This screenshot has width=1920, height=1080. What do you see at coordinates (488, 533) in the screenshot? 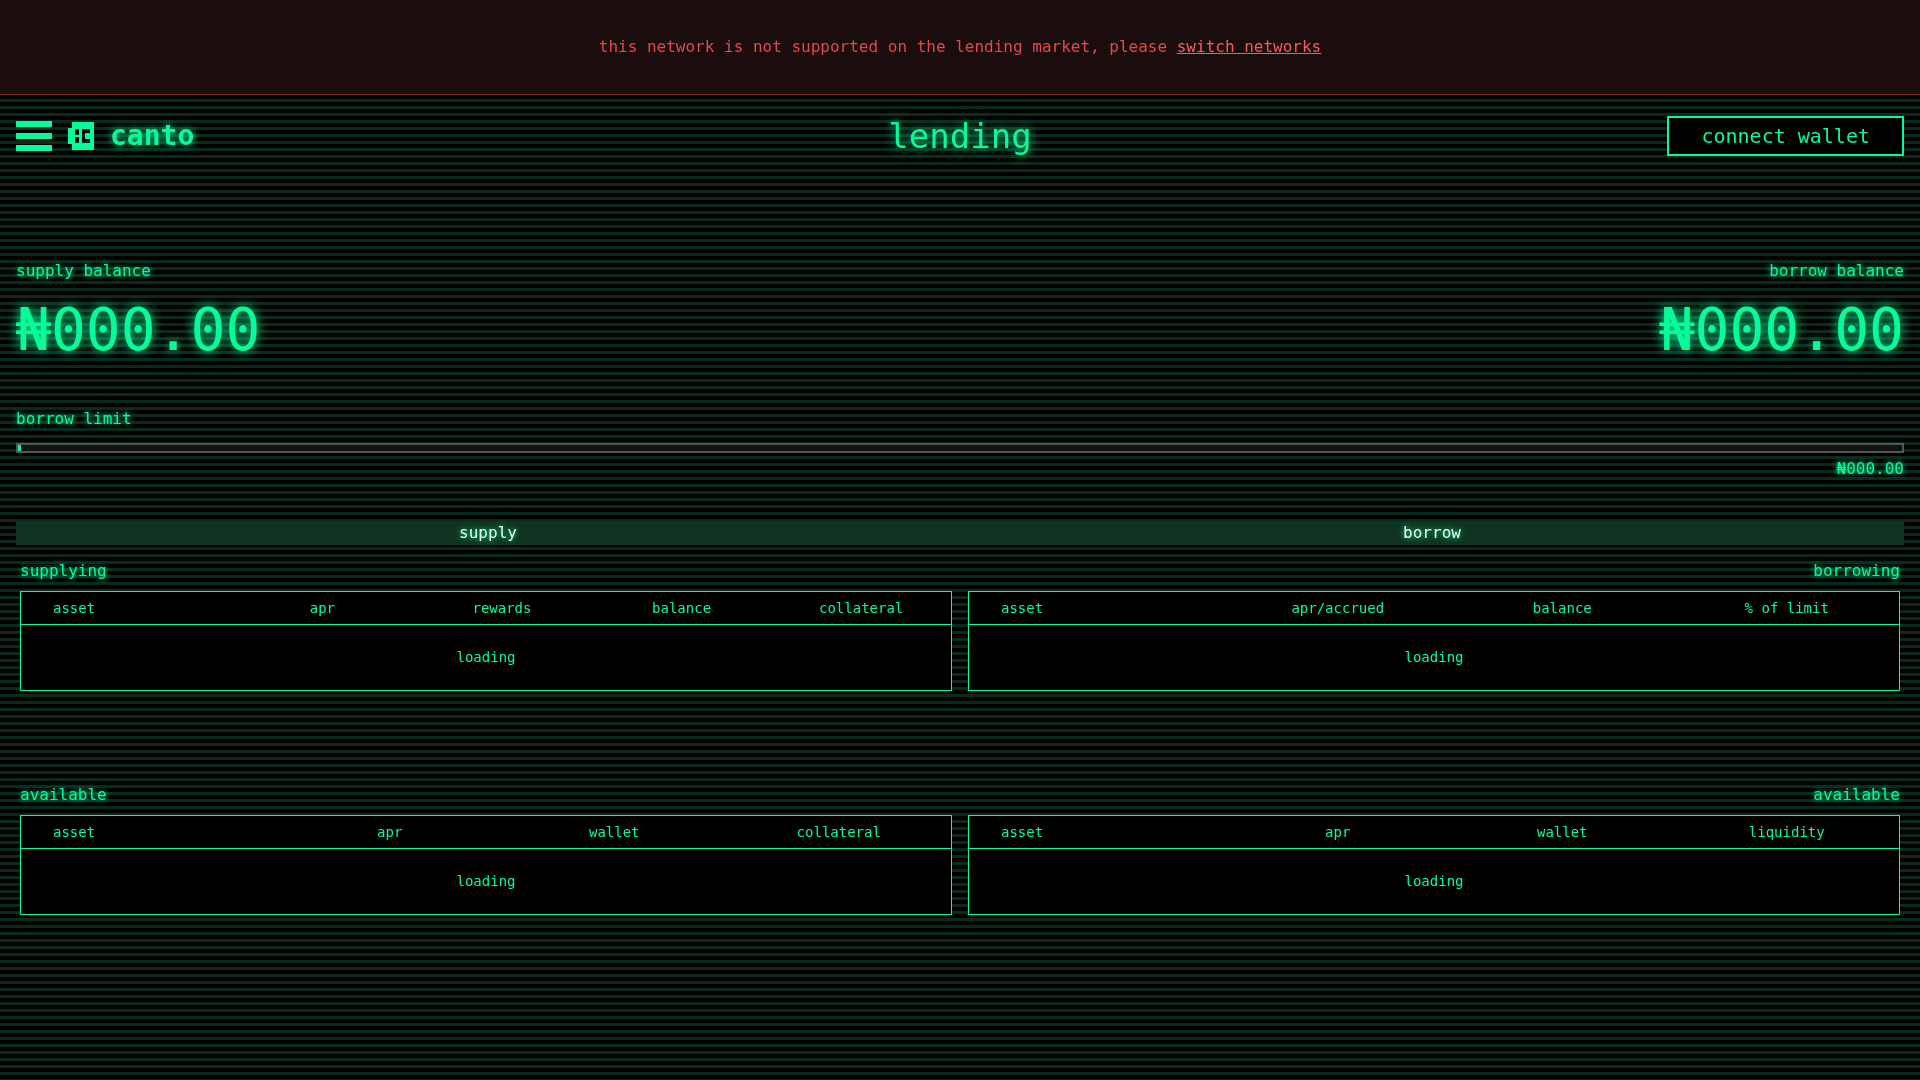
I see `tab: supply` at bounding box center [488, 533].